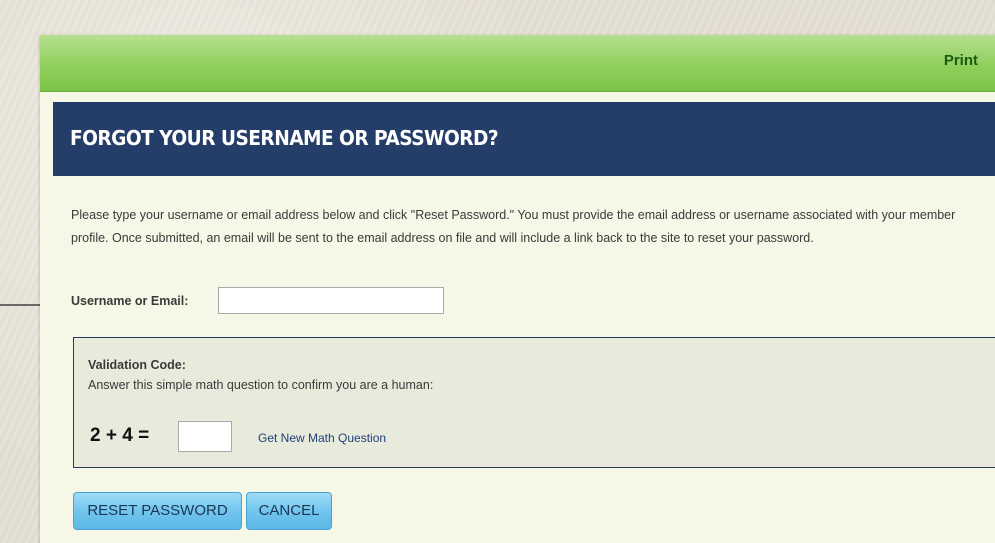 The width and height of the screenshot is (995, 543). I want to click on username-label: Username or Email:, so click(130, 301).